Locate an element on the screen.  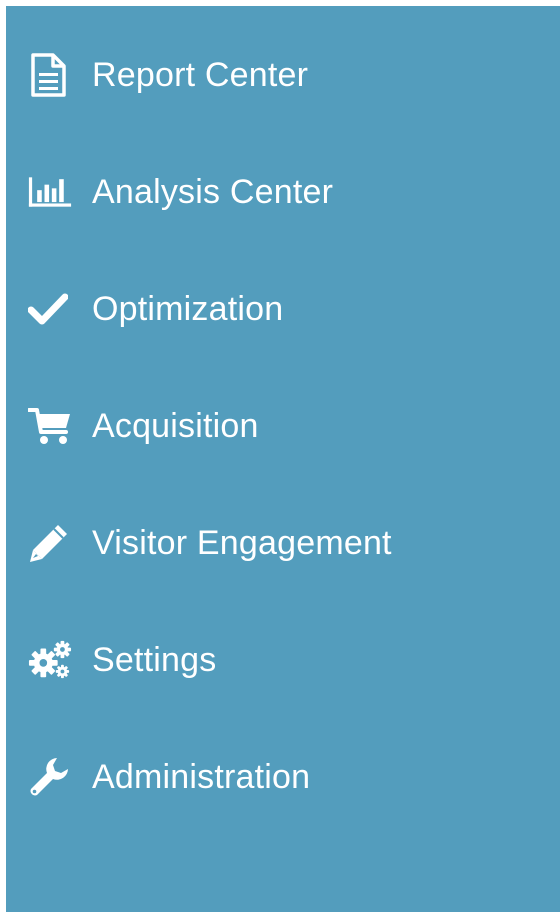
sidebar-item-label: Acquisition is located at coordinates (175, 425).